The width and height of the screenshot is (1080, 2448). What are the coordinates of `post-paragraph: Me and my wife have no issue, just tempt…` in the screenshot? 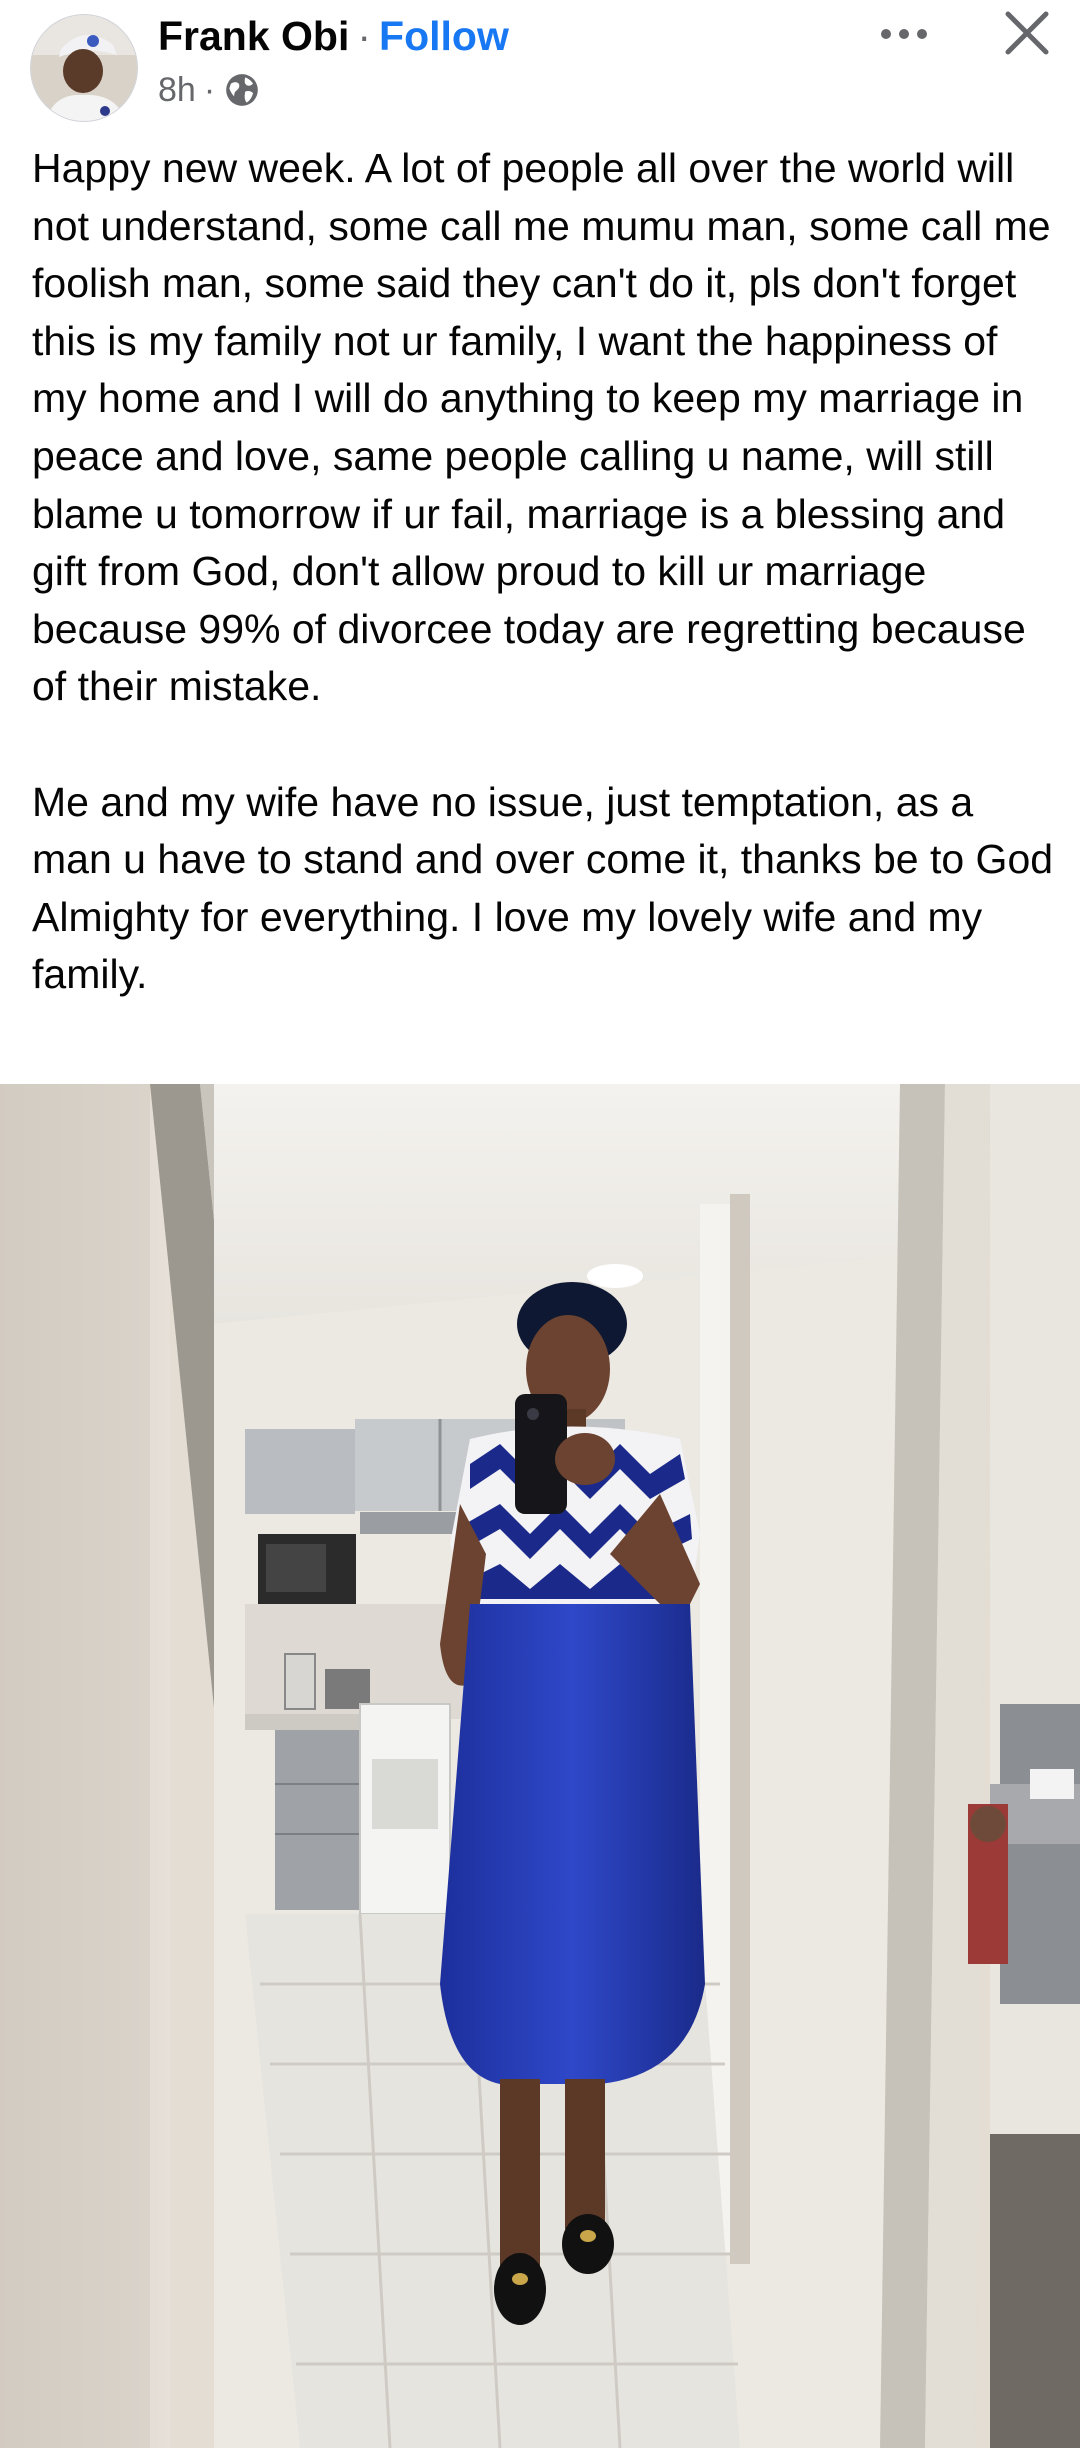 It's located at (543, 888).